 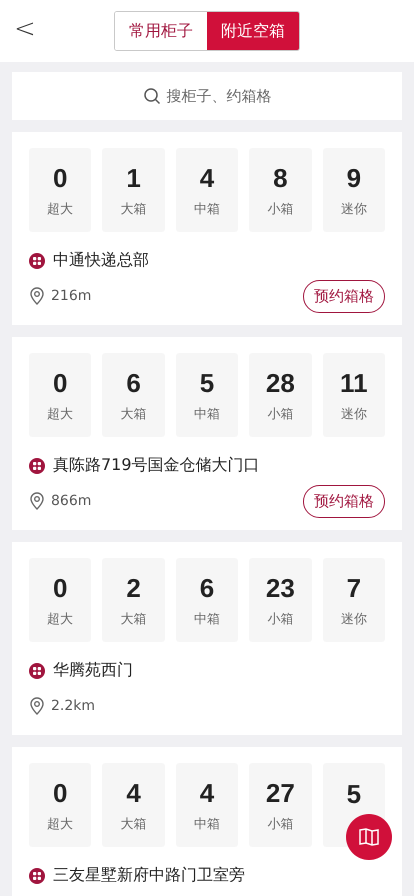 What do you see at coordinates (156, 465) in the screenshot?
I see `locker-name: 真陈路719号国金仓储大门口` at bounding box center [156, 465].